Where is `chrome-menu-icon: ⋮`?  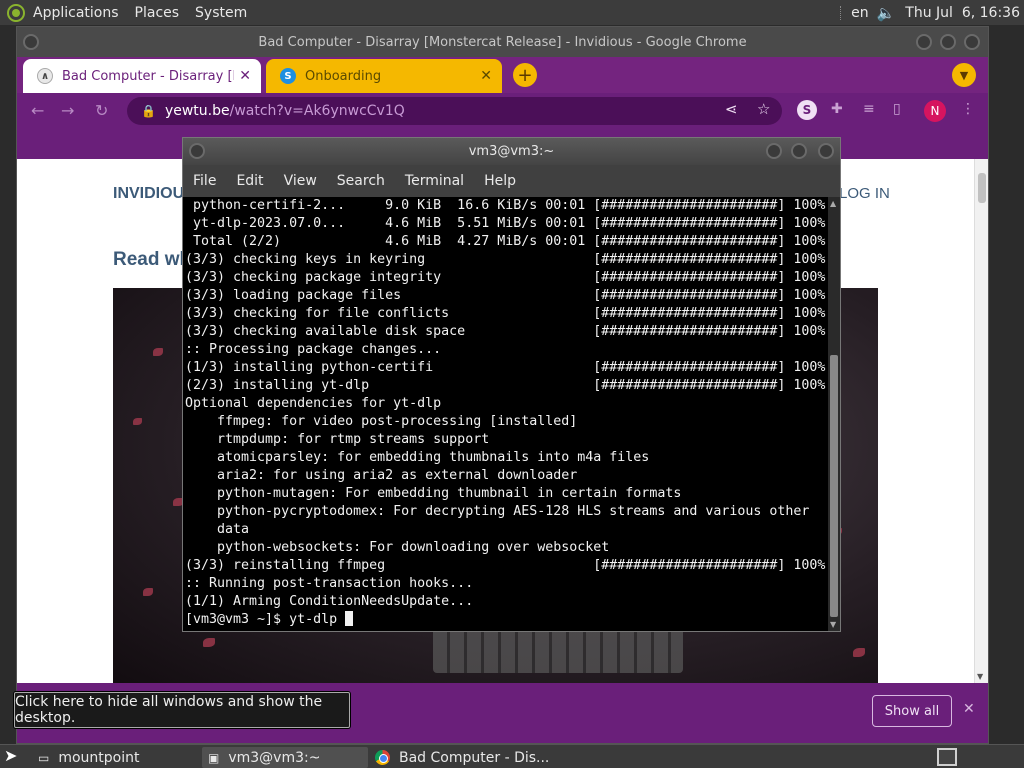
chrome-menu-icon: ⋮ is located at coordinates (968, 109).